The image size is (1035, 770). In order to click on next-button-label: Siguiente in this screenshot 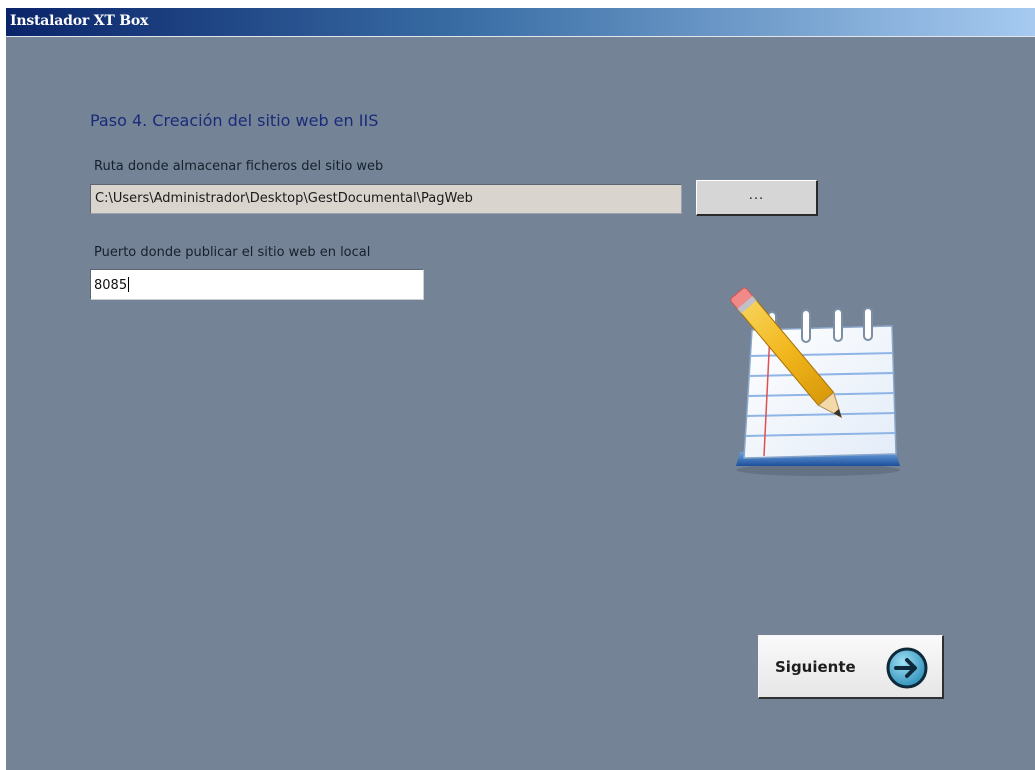, I will do `click(815, 667)`.